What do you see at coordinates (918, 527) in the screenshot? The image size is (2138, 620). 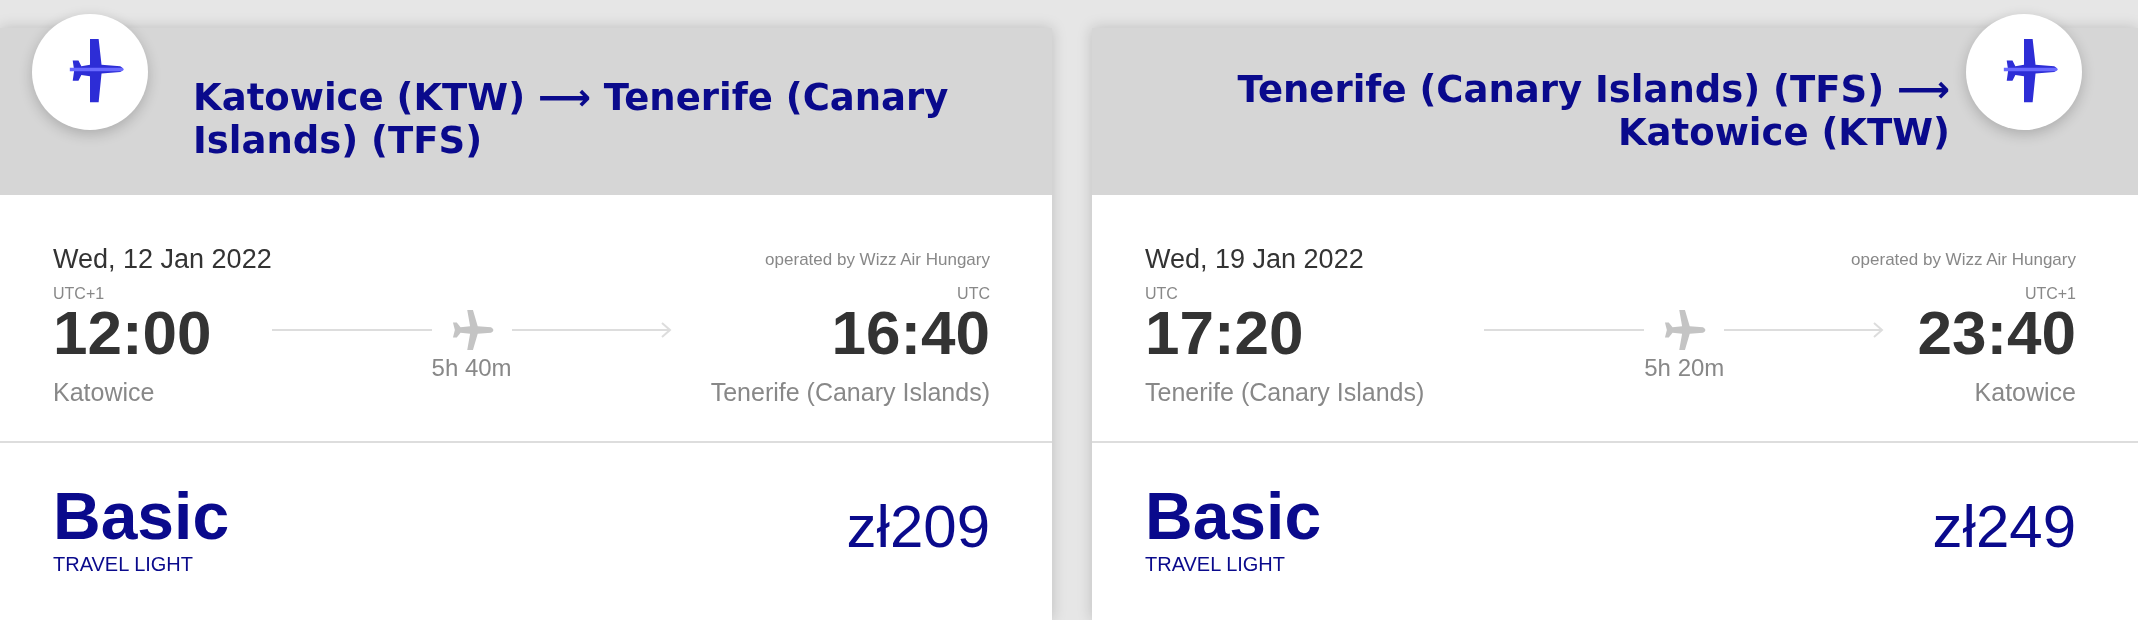 I see `price-text: zł209` at bounding box center [918, 527].